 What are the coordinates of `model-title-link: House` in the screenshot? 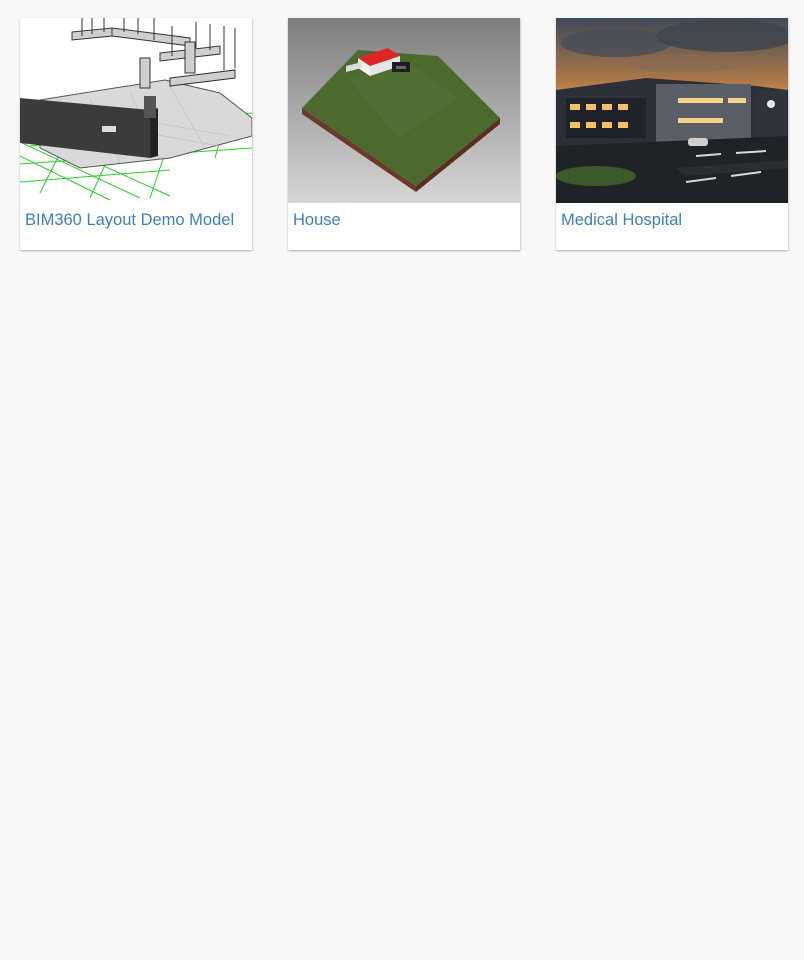 It's located at (404, 226).